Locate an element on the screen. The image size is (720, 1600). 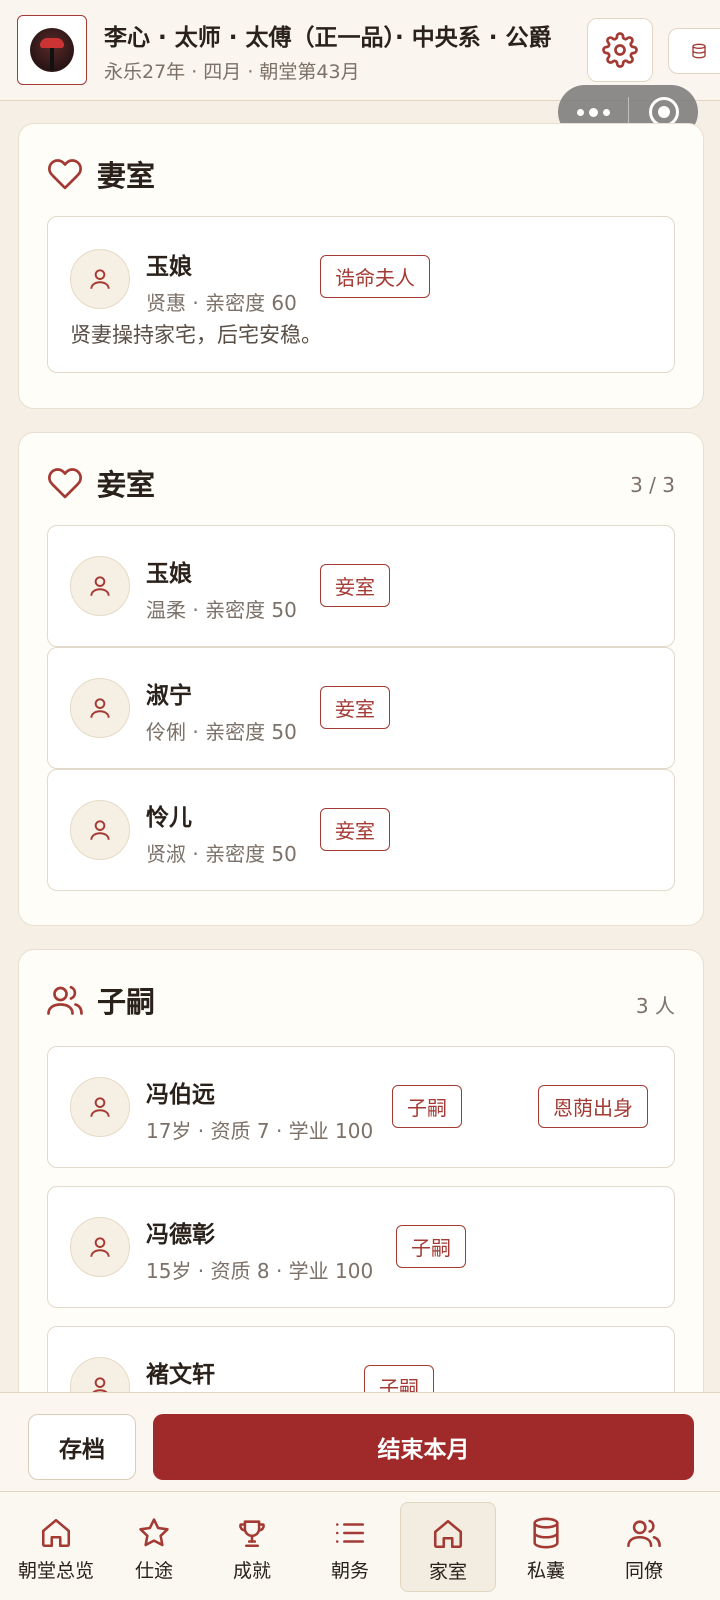
star-icon is located at coordinates (154, 1532).